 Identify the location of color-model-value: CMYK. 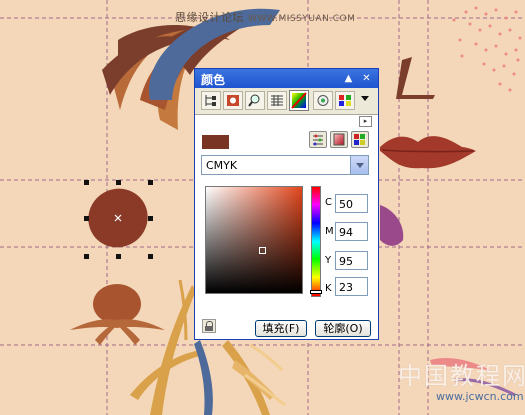
(222, 165).